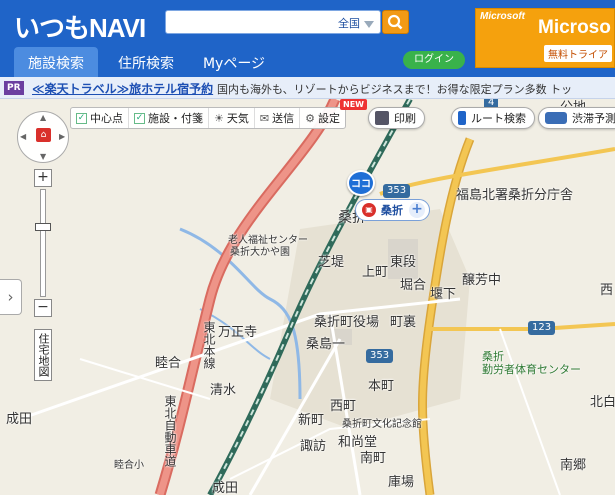  Describe the element at coordinates (43, 117) in the screenshot. I see `pan-up-icon: ▲` at that location.